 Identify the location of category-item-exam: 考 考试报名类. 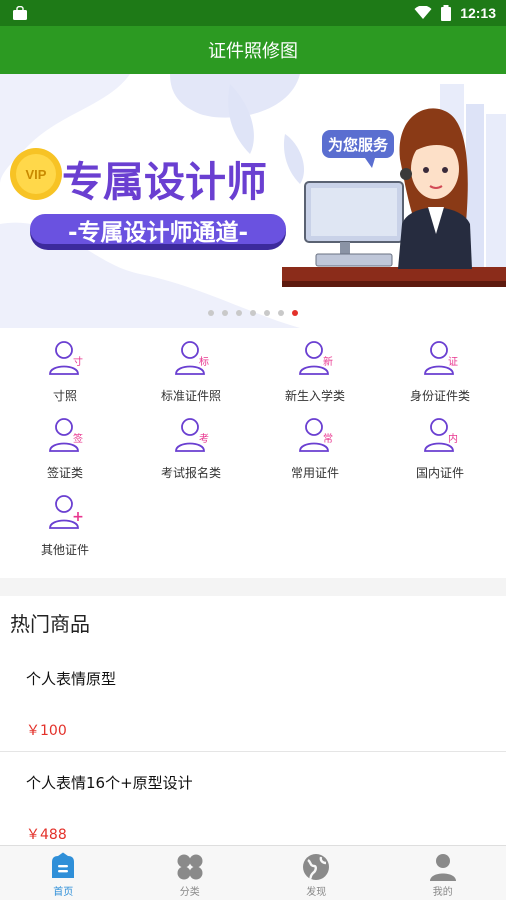
(191, 447).